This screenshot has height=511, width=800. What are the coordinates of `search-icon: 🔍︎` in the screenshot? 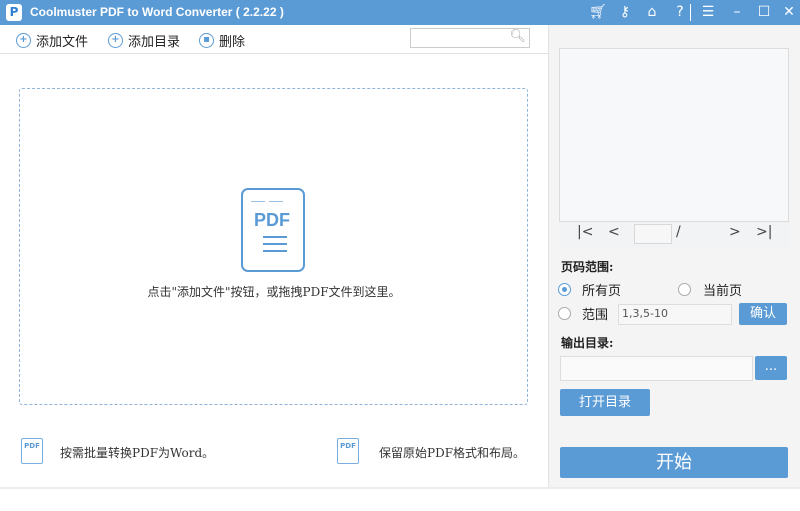 It's located at (517, 36).